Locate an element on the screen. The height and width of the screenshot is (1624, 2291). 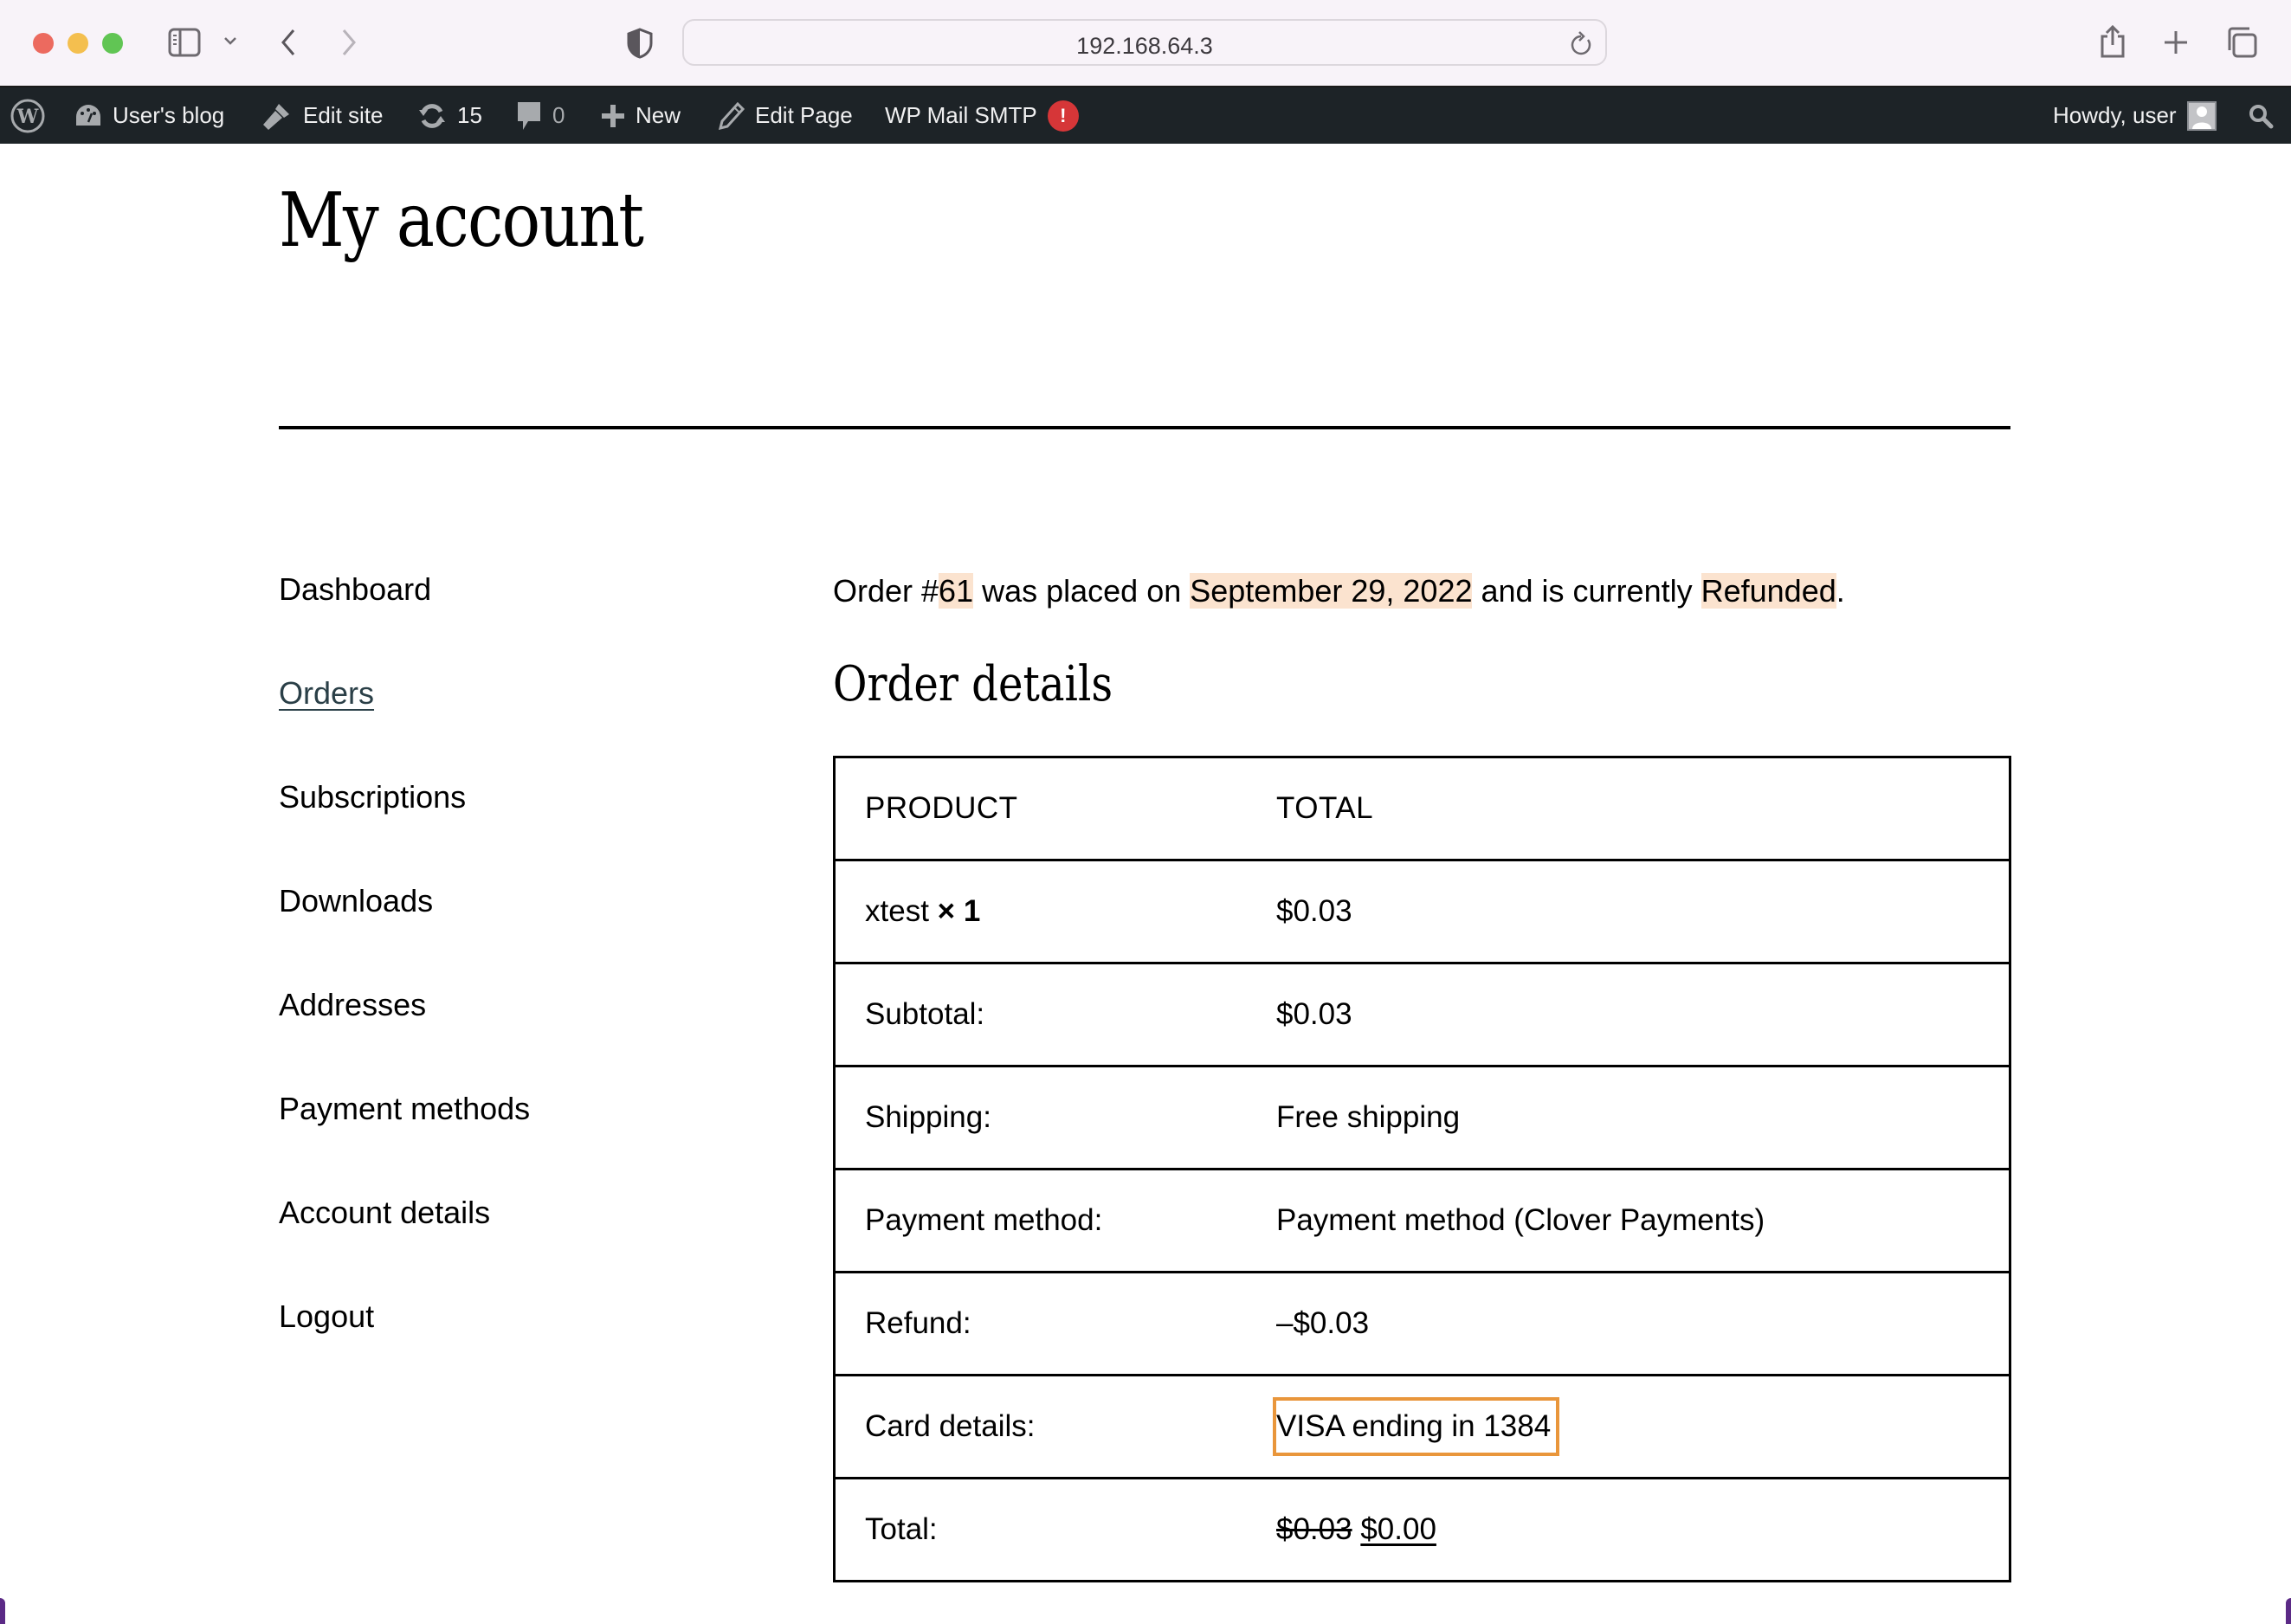
reload-icon is located at coordinates (1581, 46).